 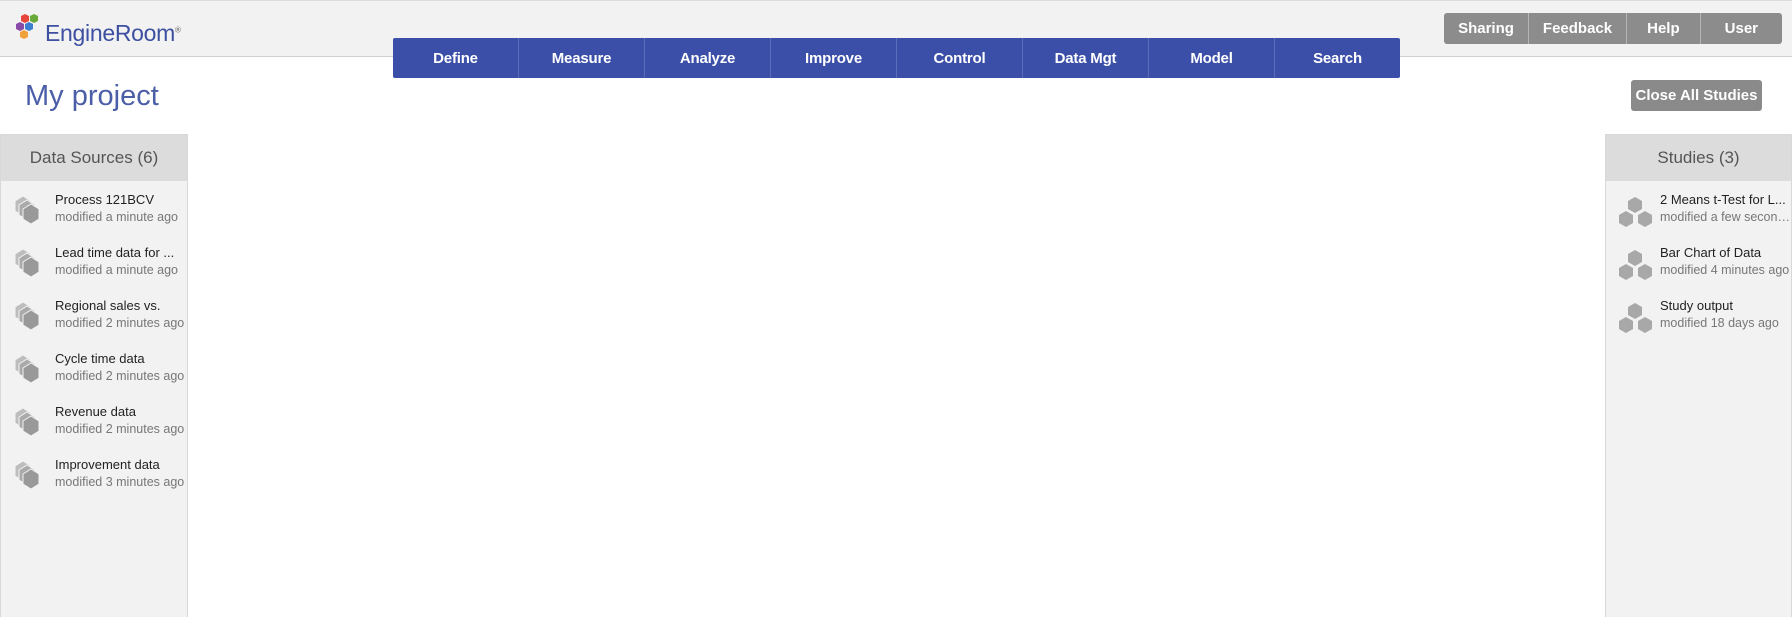 I want to click on top-button-group: Sharing Feedback Help User, so click(x=1613, y=28).